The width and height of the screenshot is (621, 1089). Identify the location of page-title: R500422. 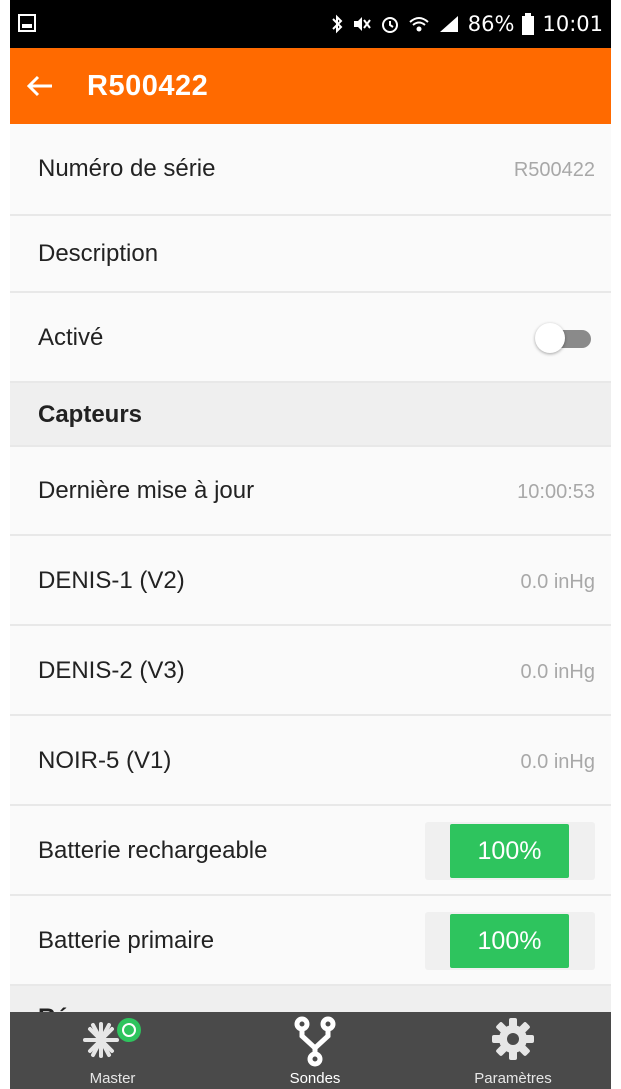
(148, 86).